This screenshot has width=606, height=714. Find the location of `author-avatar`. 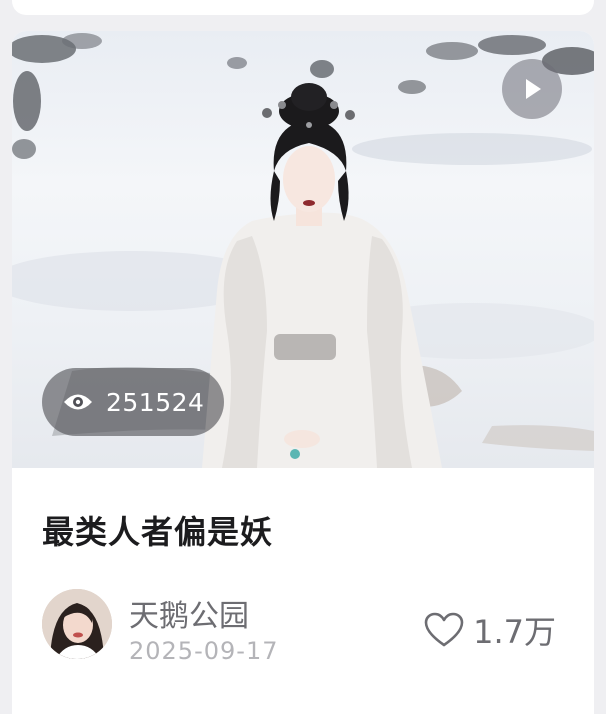

author-avatar is located at coordinates (77, 624).